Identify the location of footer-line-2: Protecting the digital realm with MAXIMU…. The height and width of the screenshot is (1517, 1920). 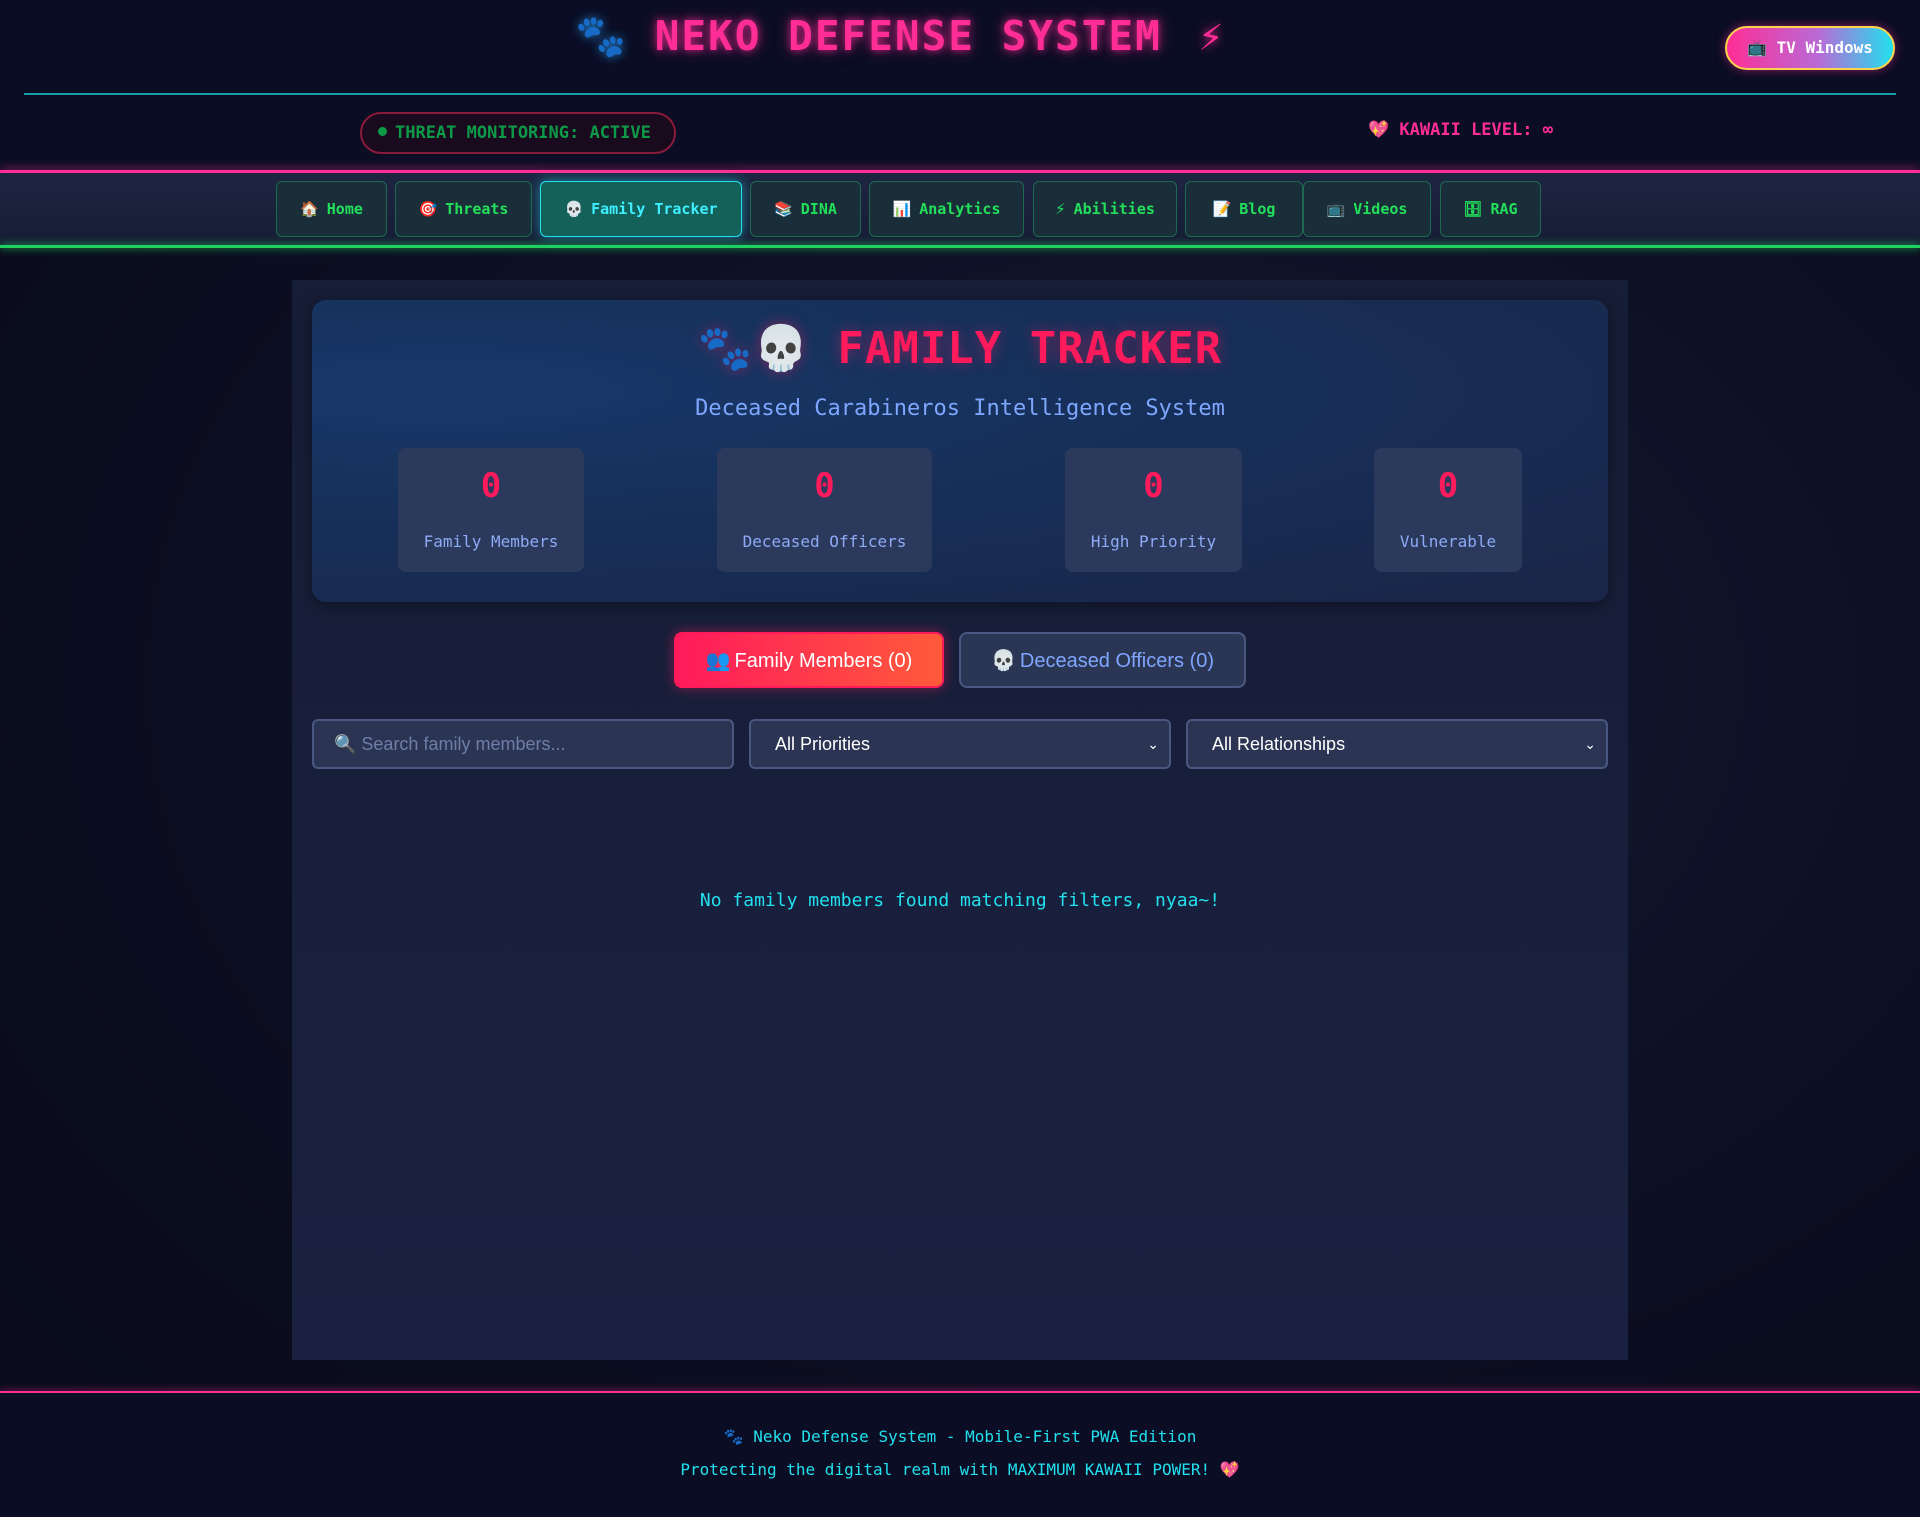
(960, 1469).